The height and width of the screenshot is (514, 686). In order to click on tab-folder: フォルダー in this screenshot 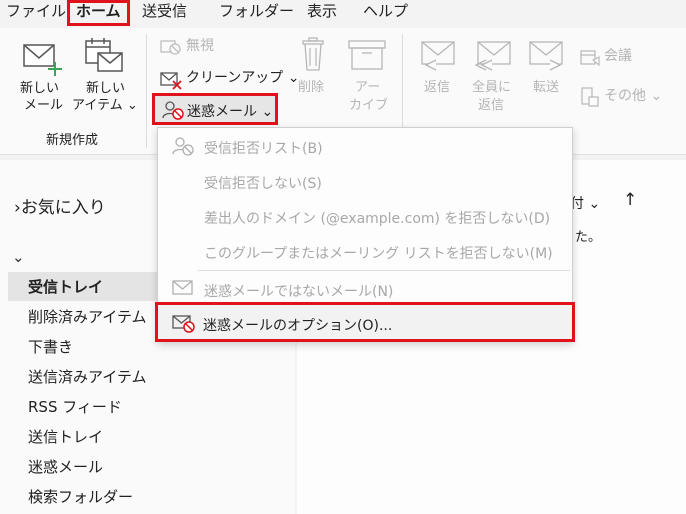, I will do `click(256, 12)`.